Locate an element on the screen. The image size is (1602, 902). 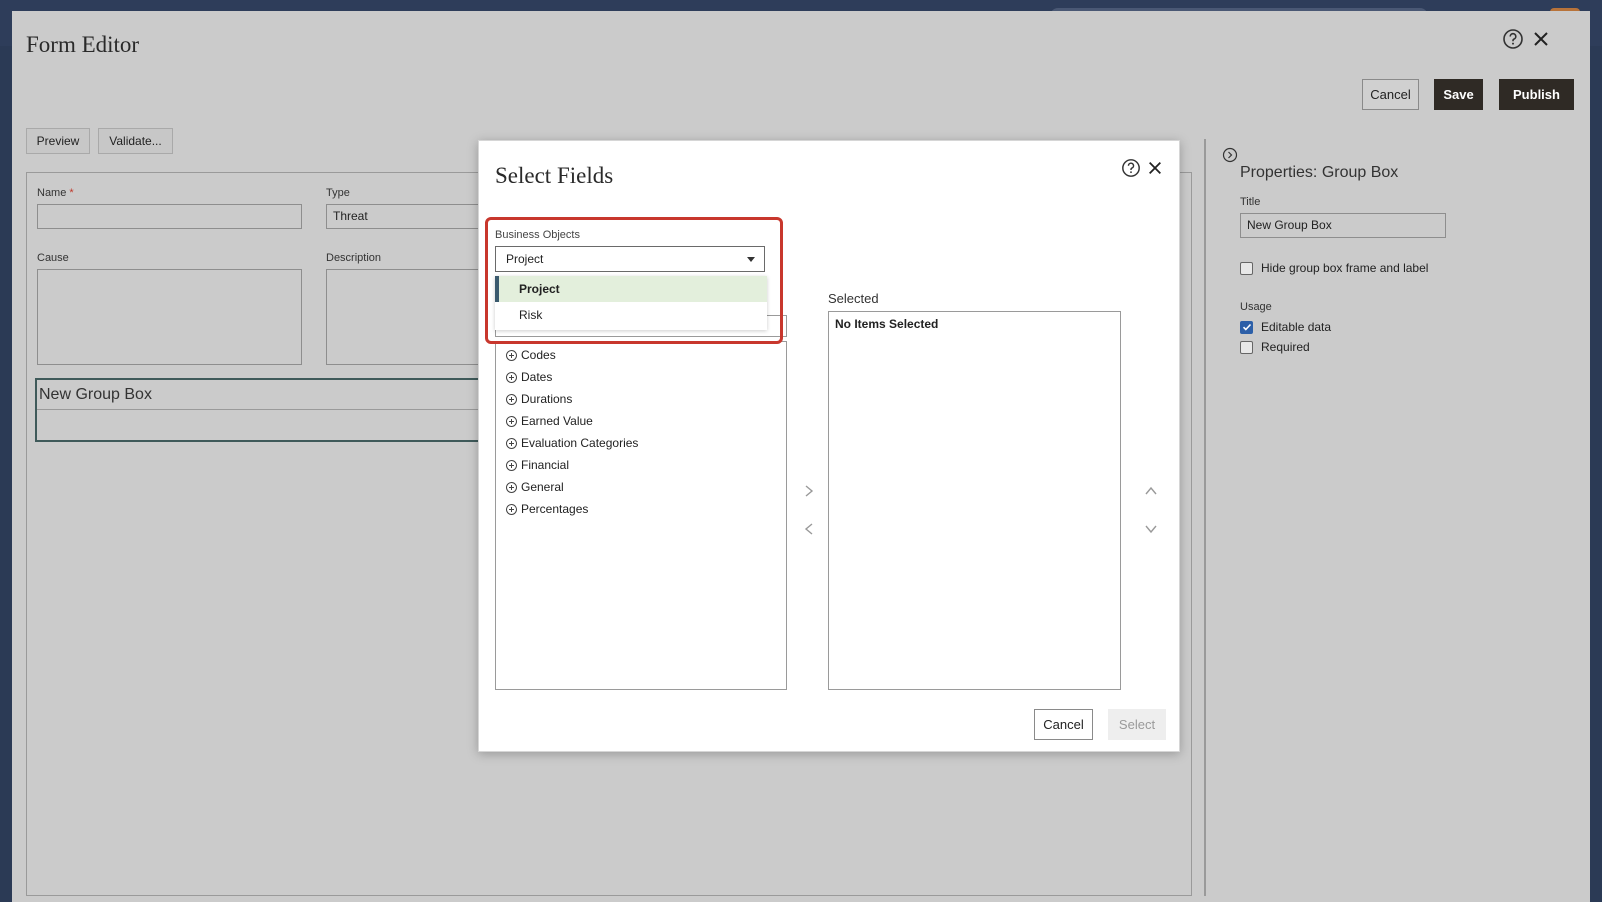
publish-button: Publish is located at coordinates (1536, 94).